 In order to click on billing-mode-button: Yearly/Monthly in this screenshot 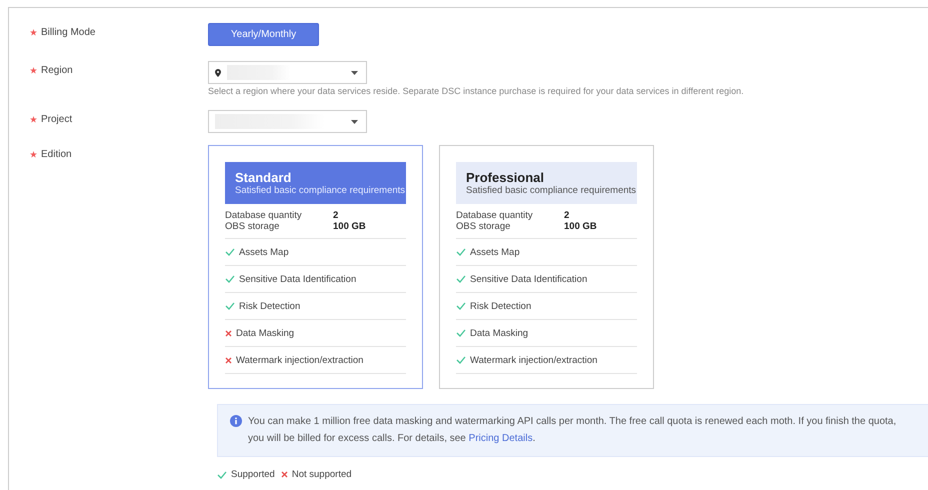, I will do `click(263, 34)`.